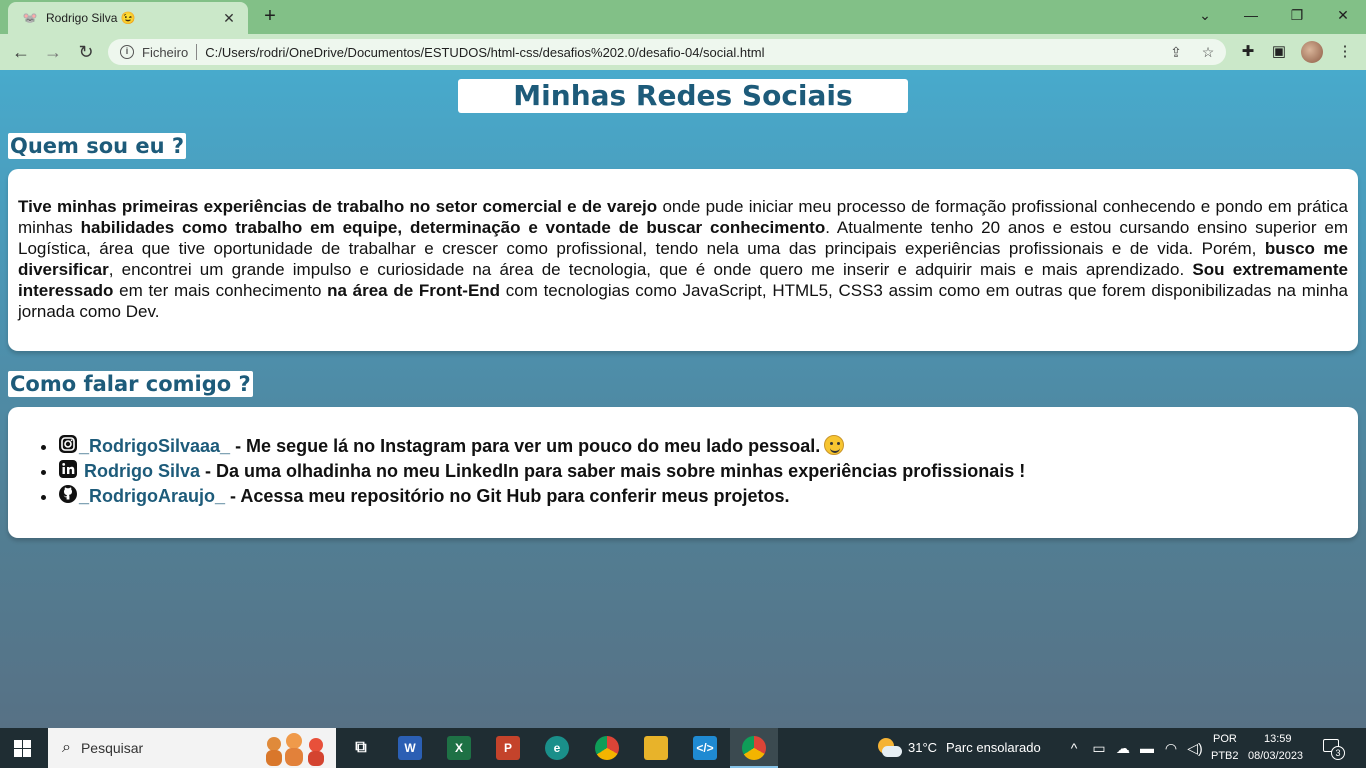  I want to click on chrome-profile-task-button, so click(754, 748).